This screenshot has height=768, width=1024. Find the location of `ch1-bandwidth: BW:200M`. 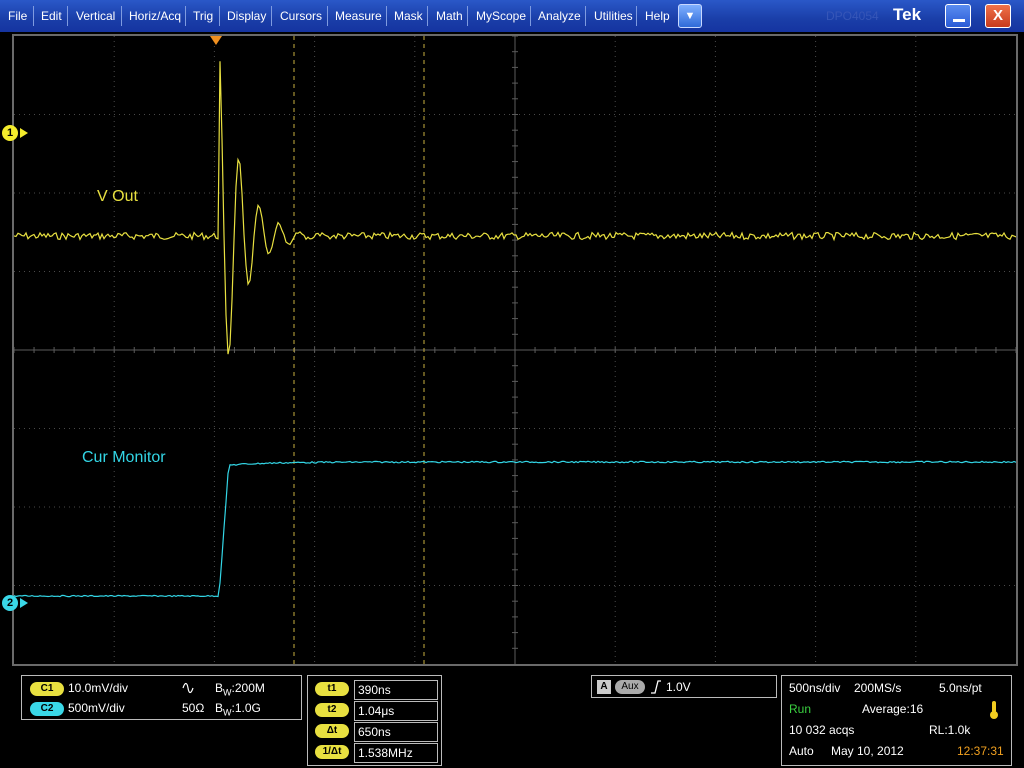

ch1-bandwidth: BW:200M is located at coordinates (240, 689).